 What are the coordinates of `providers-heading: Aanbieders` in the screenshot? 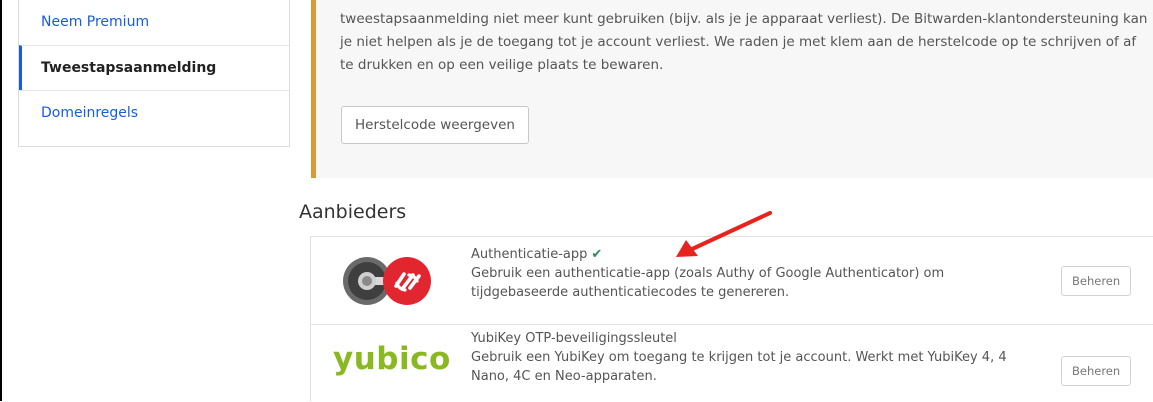 It's located at (353, 212).